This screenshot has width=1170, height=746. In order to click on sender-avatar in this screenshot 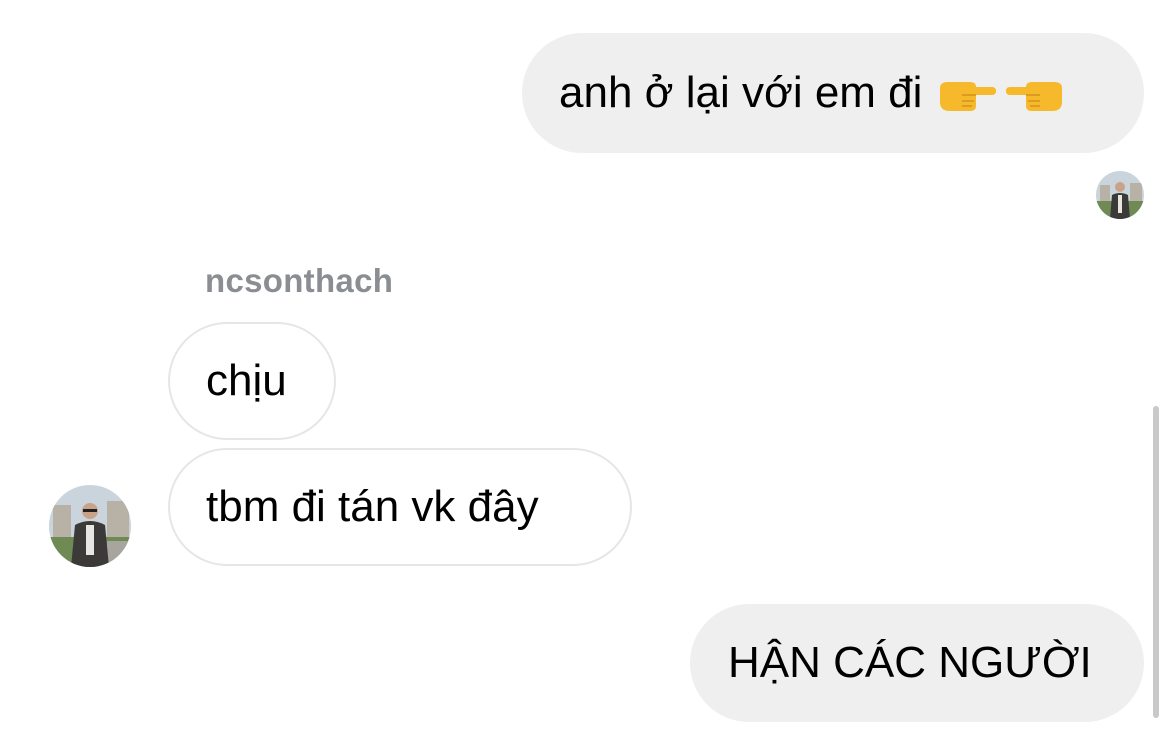, I will do `click(90, 526)`.